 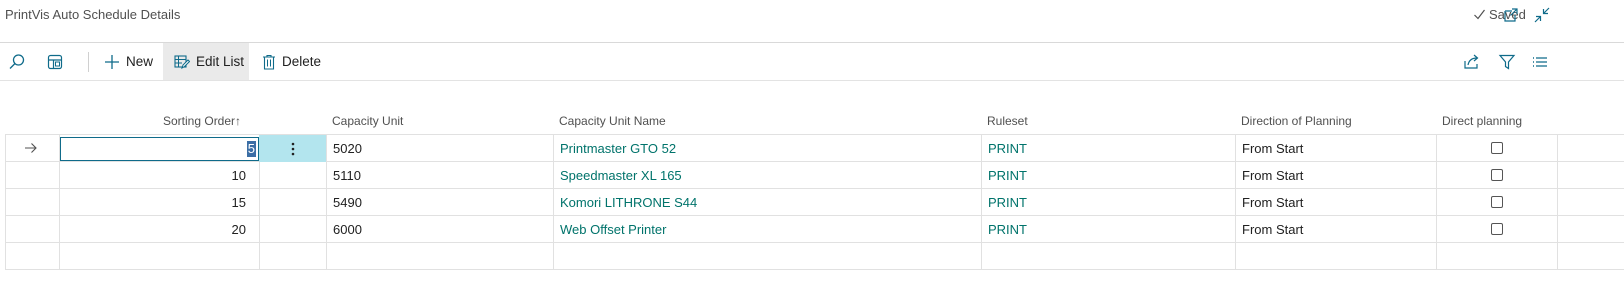 I want to click on search-icon, so click(x=17, y=61).